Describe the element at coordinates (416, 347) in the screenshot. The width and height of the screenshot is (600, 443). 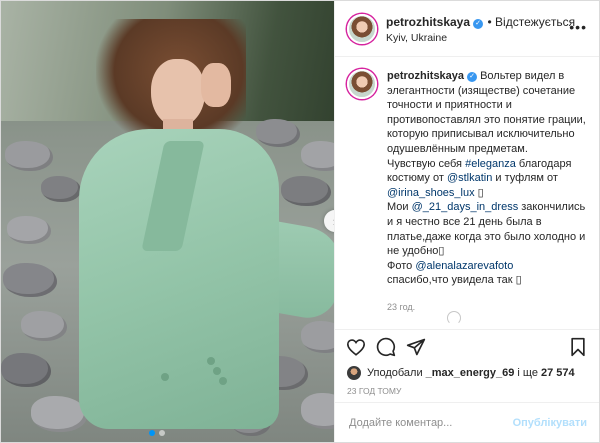
I see `share-paper-plane-icon` at that location.